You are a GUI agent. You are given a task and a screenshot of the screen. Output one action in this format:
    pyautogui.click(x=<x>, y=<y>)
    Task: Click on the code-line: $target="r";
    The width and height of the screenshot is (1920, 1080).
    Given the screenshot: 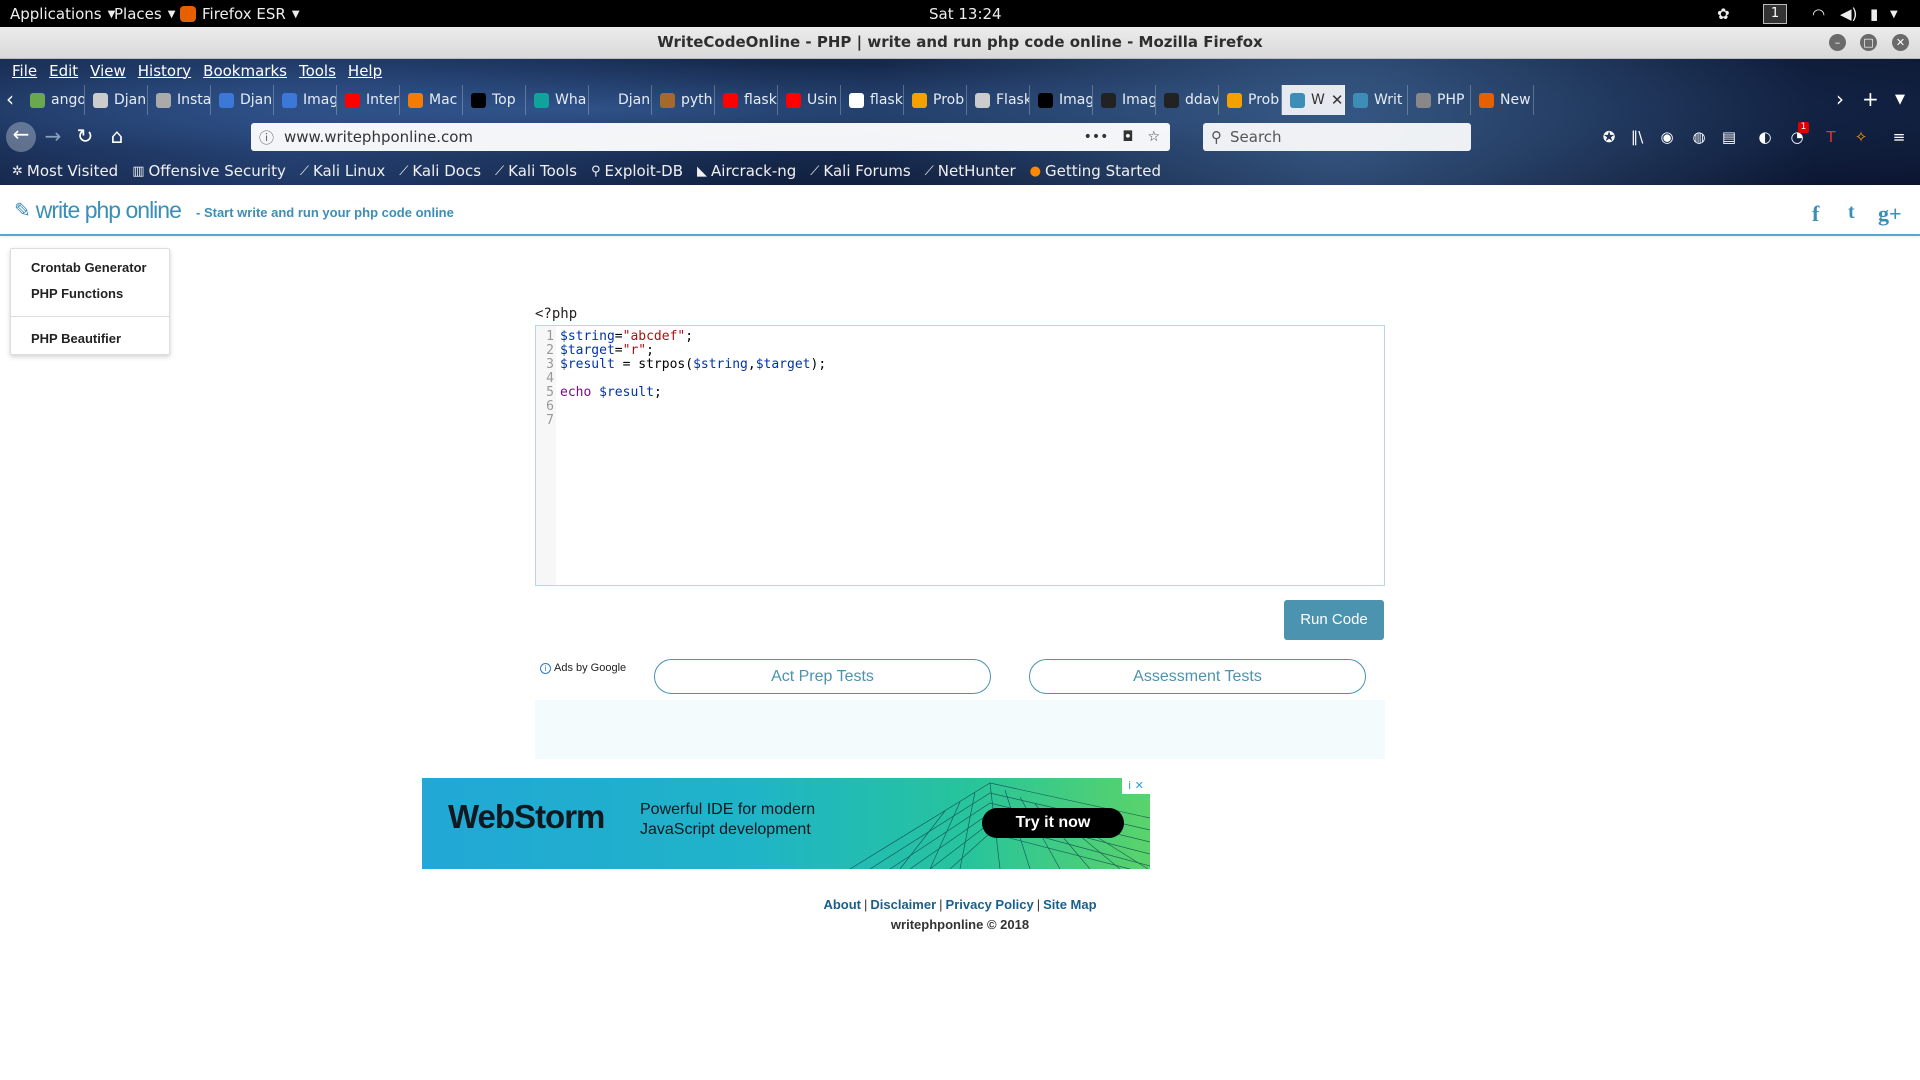 What is the action you would take?
    pyautogui.click(x=607, y=351)
    